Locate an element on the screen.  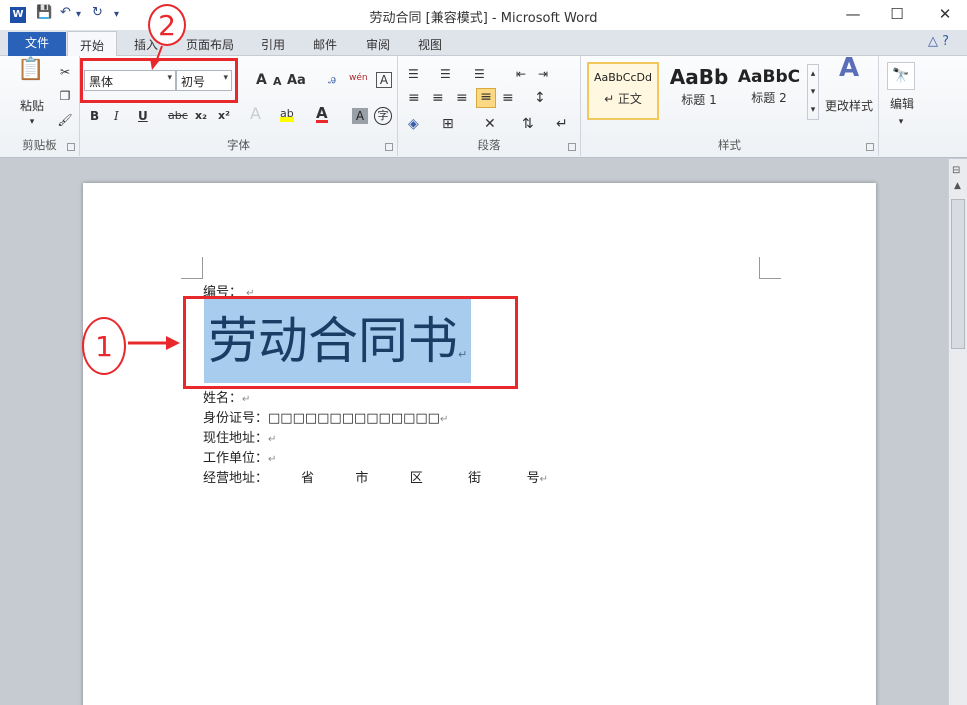
copy-icon: ❐ is located at coordinates (65, 96).